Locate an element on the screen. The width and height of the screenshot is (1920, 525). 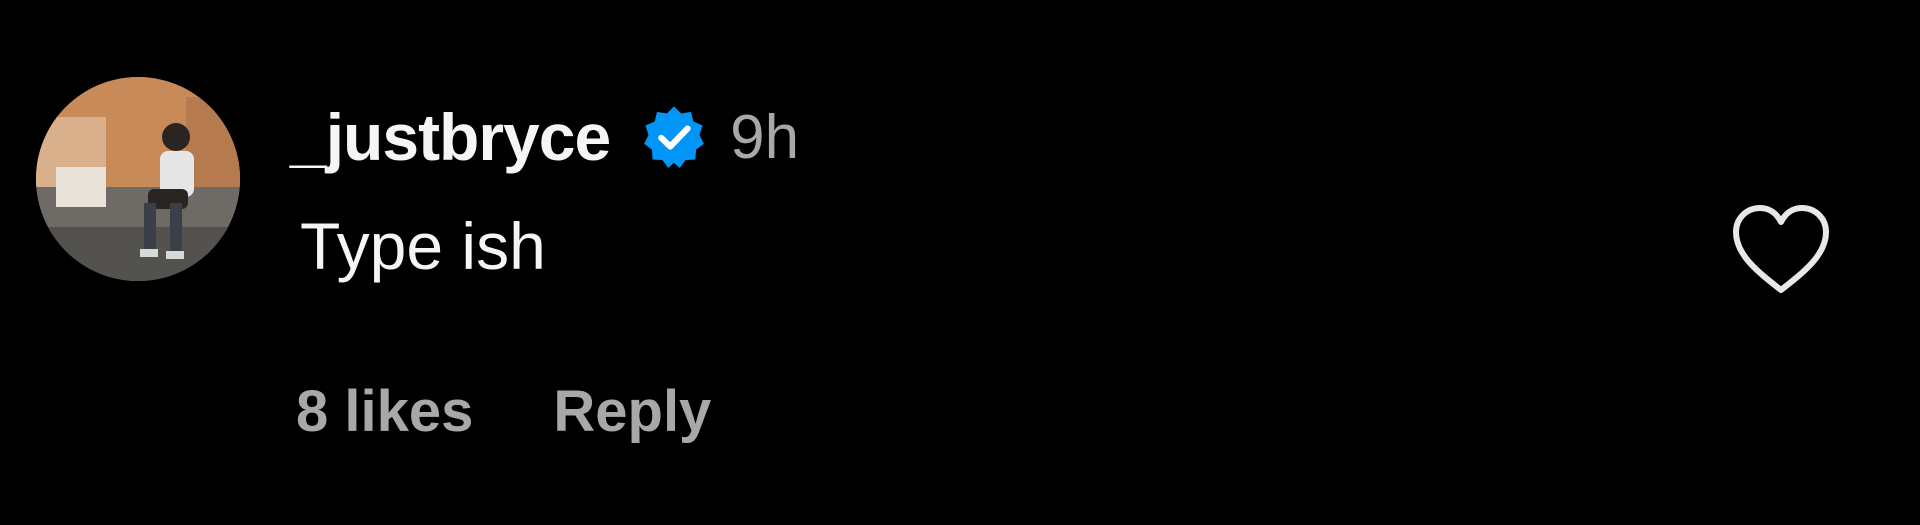
user-avatar is located at coordinates (138, 179).